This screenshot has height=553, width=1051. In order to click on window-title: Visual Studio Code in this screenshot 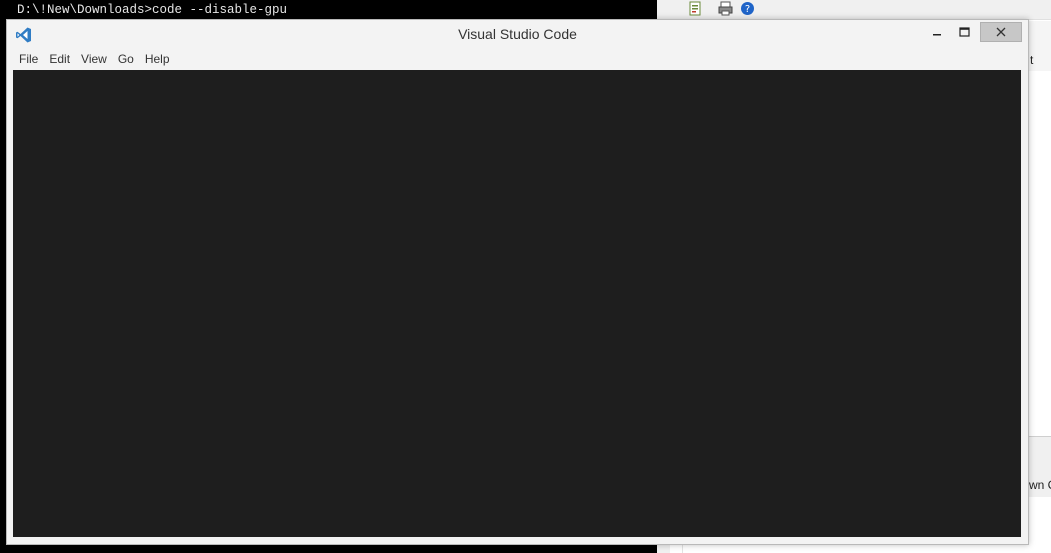, I will do `click(517, 34)`.